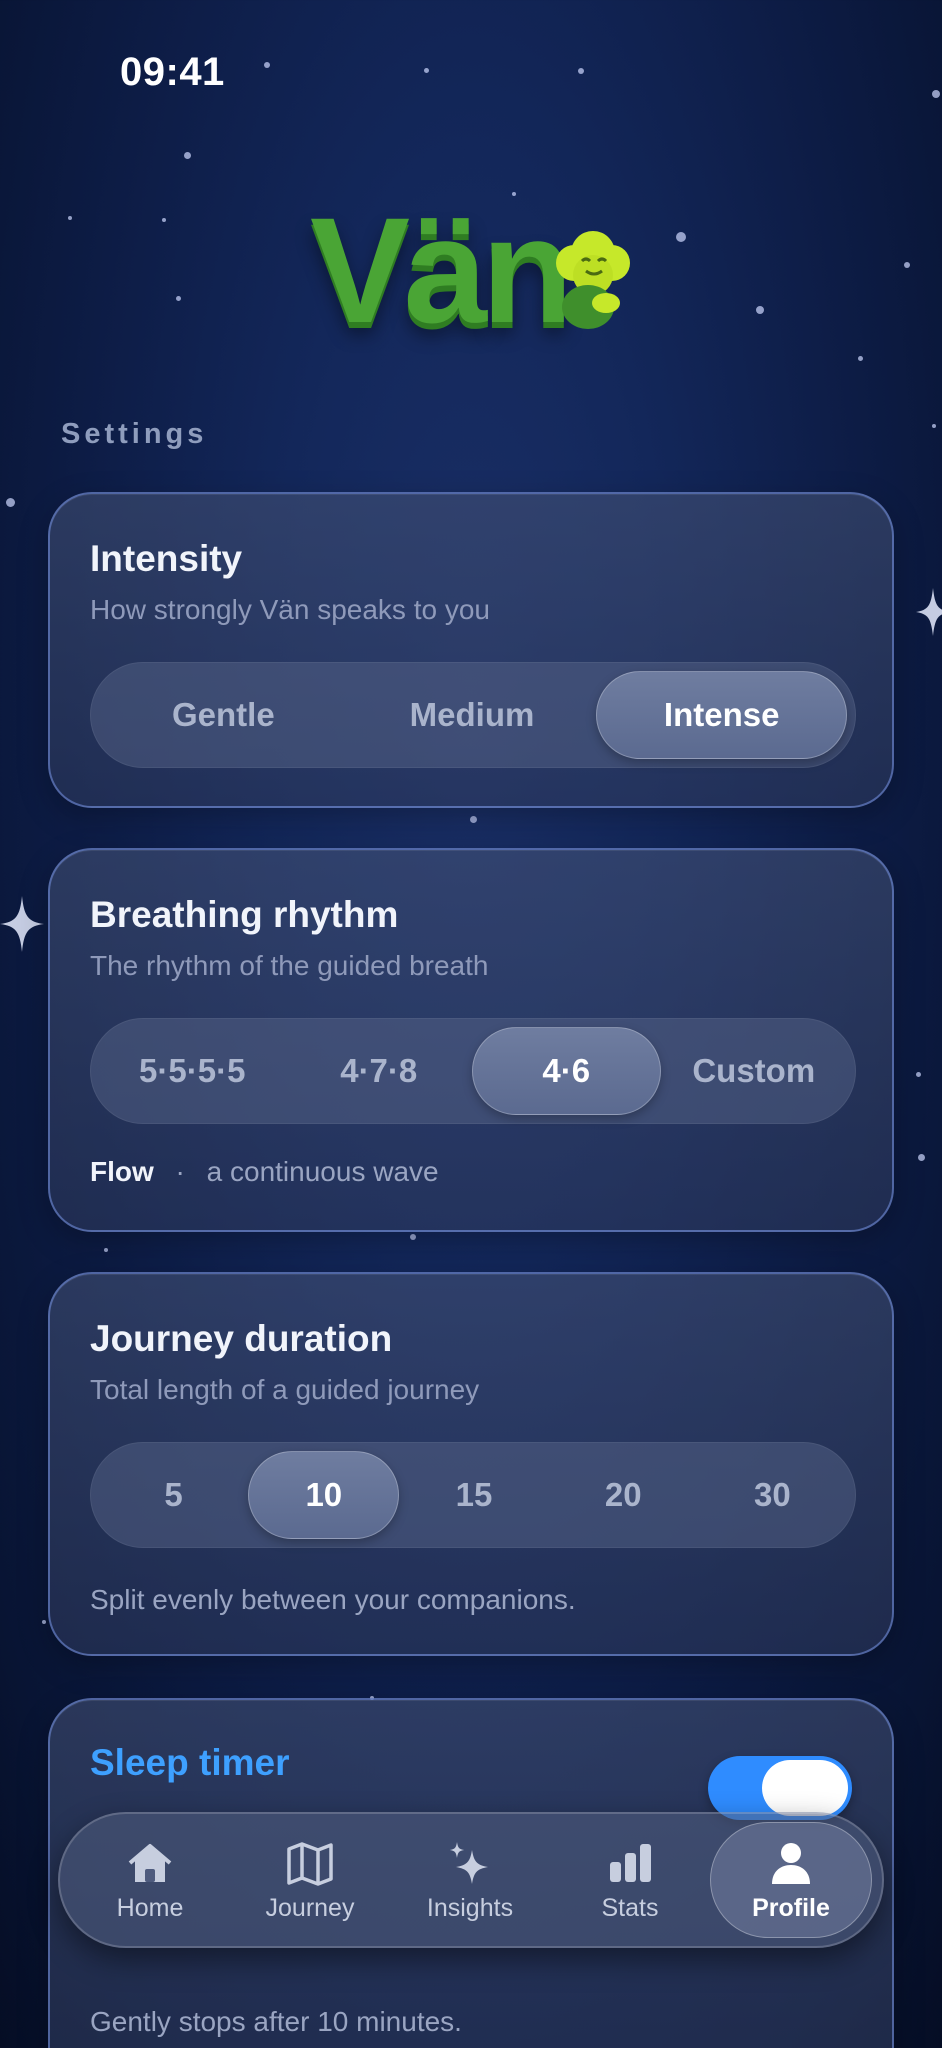 This screenshot has height=2048, width=942. Describe the element at coordinates (172, 72) in the screenshot. I see `status-bar-time: 09:41` at that location.